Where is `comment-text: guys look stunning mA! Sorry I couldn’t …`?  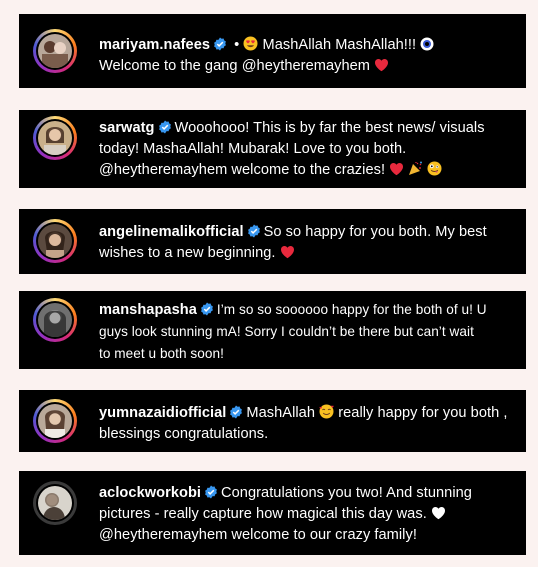
comment-text: guys look stunning mA! Sorry I couldn’t … is located at coordinates (286, 331).